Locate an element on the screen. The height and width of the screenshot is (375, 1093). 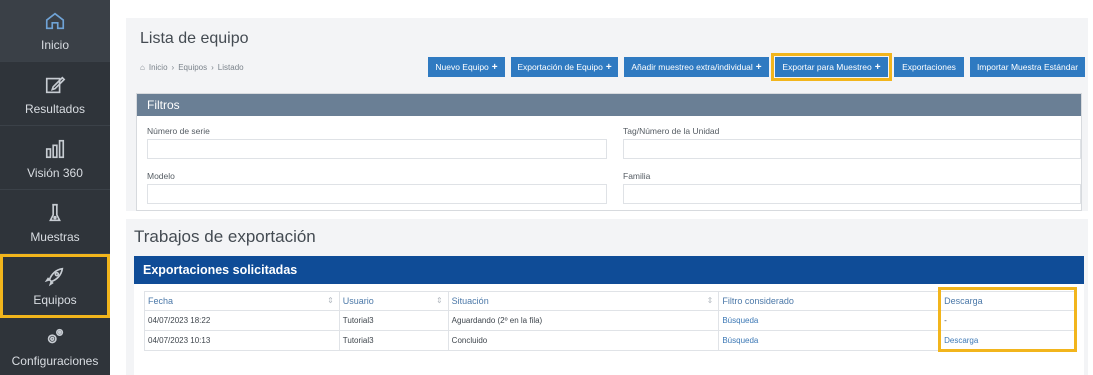
home-icon is located at coordinates (55, 20).